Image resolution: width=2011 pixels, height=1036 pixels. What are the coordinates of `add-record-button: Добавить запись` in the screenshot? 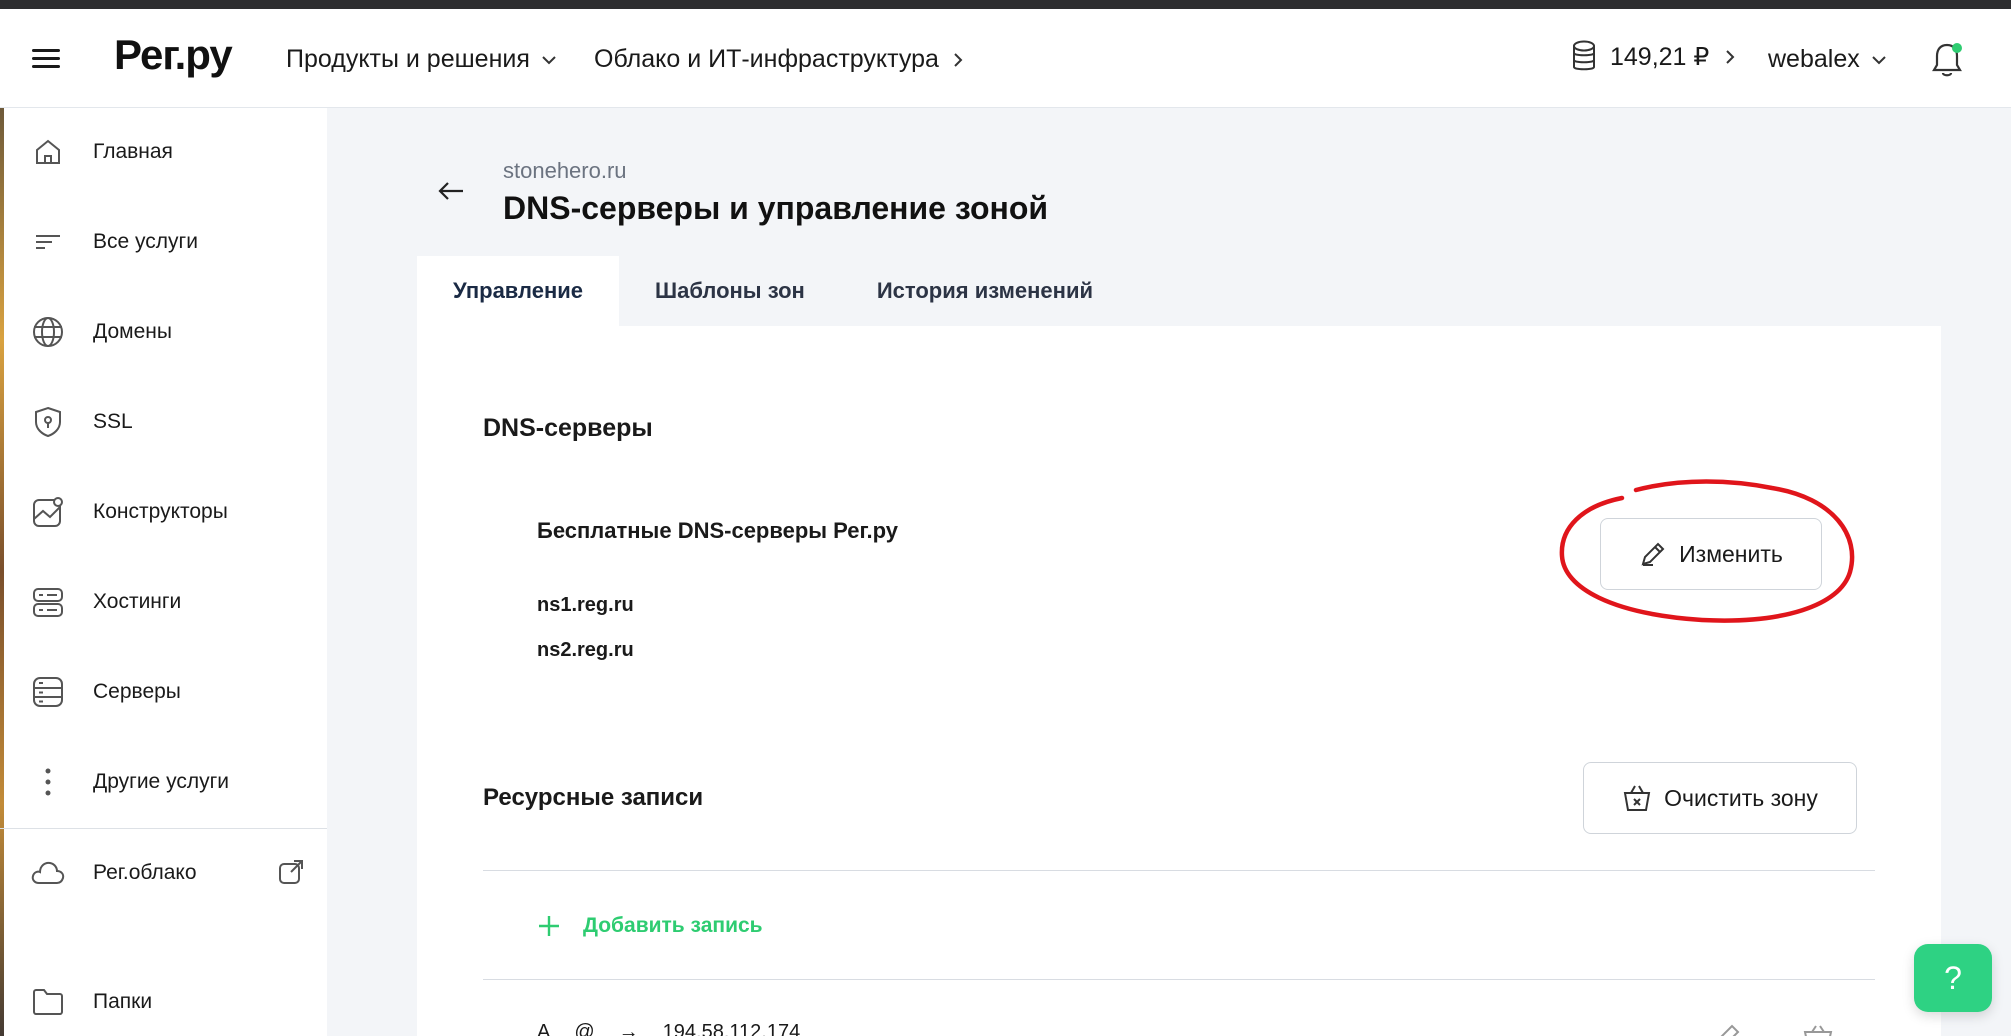 It's located at (650, 926).